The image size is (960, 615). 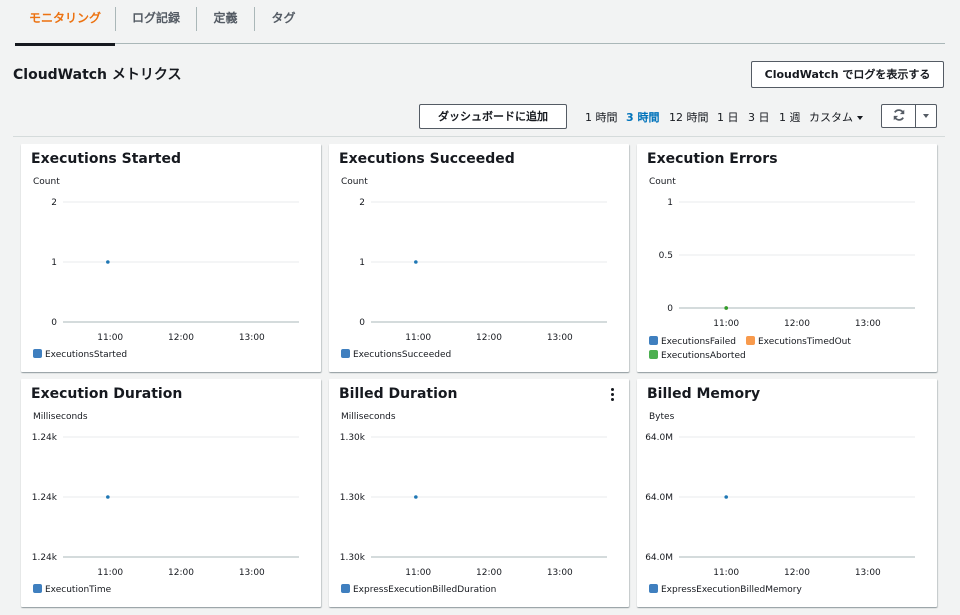 I want to click on range-12h: 12 時間, so click(x=689, y=117).